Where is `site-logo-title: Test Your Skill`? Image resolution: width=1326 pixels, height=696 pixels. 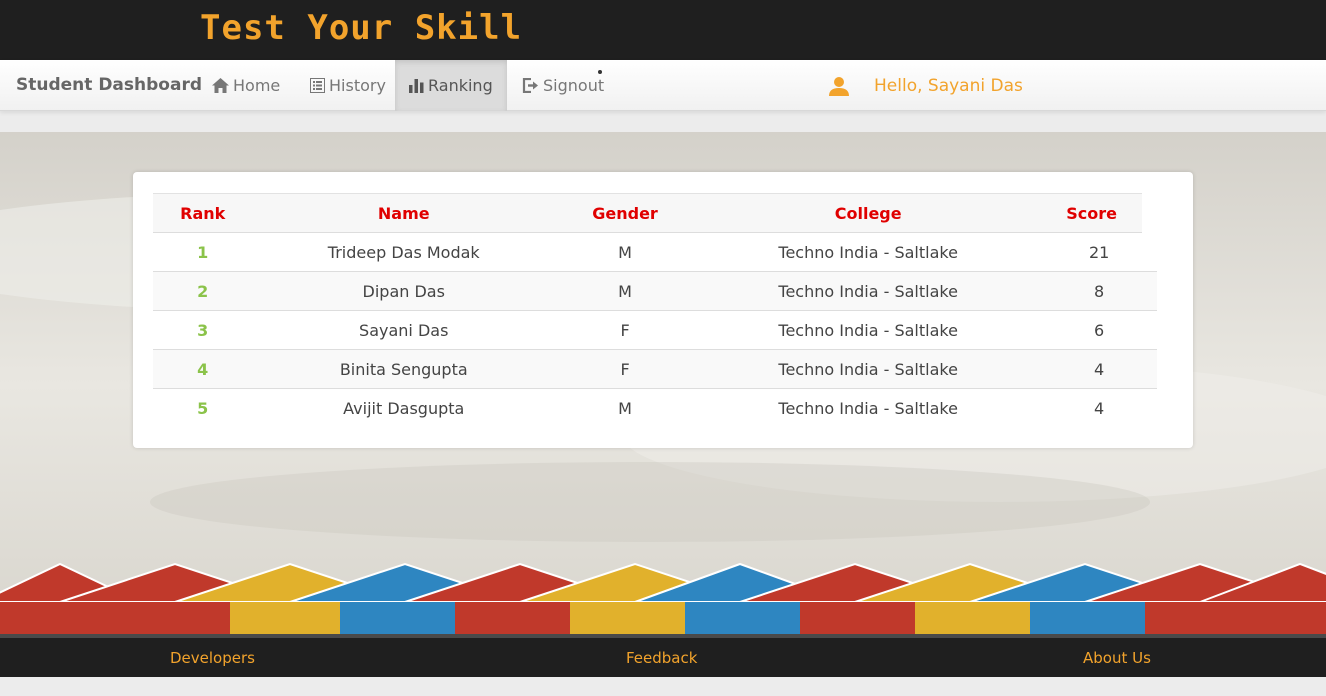 site-logo-title: Test Your Skill is located at coordinates (361, 28).